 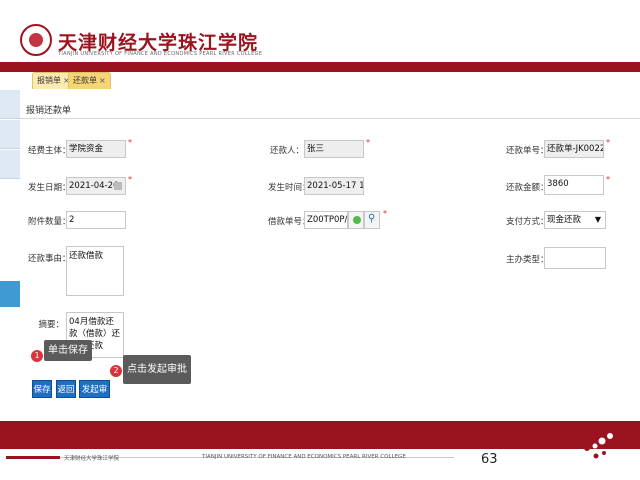 I want to click on handling-type-field, so click(x=575, y=258).